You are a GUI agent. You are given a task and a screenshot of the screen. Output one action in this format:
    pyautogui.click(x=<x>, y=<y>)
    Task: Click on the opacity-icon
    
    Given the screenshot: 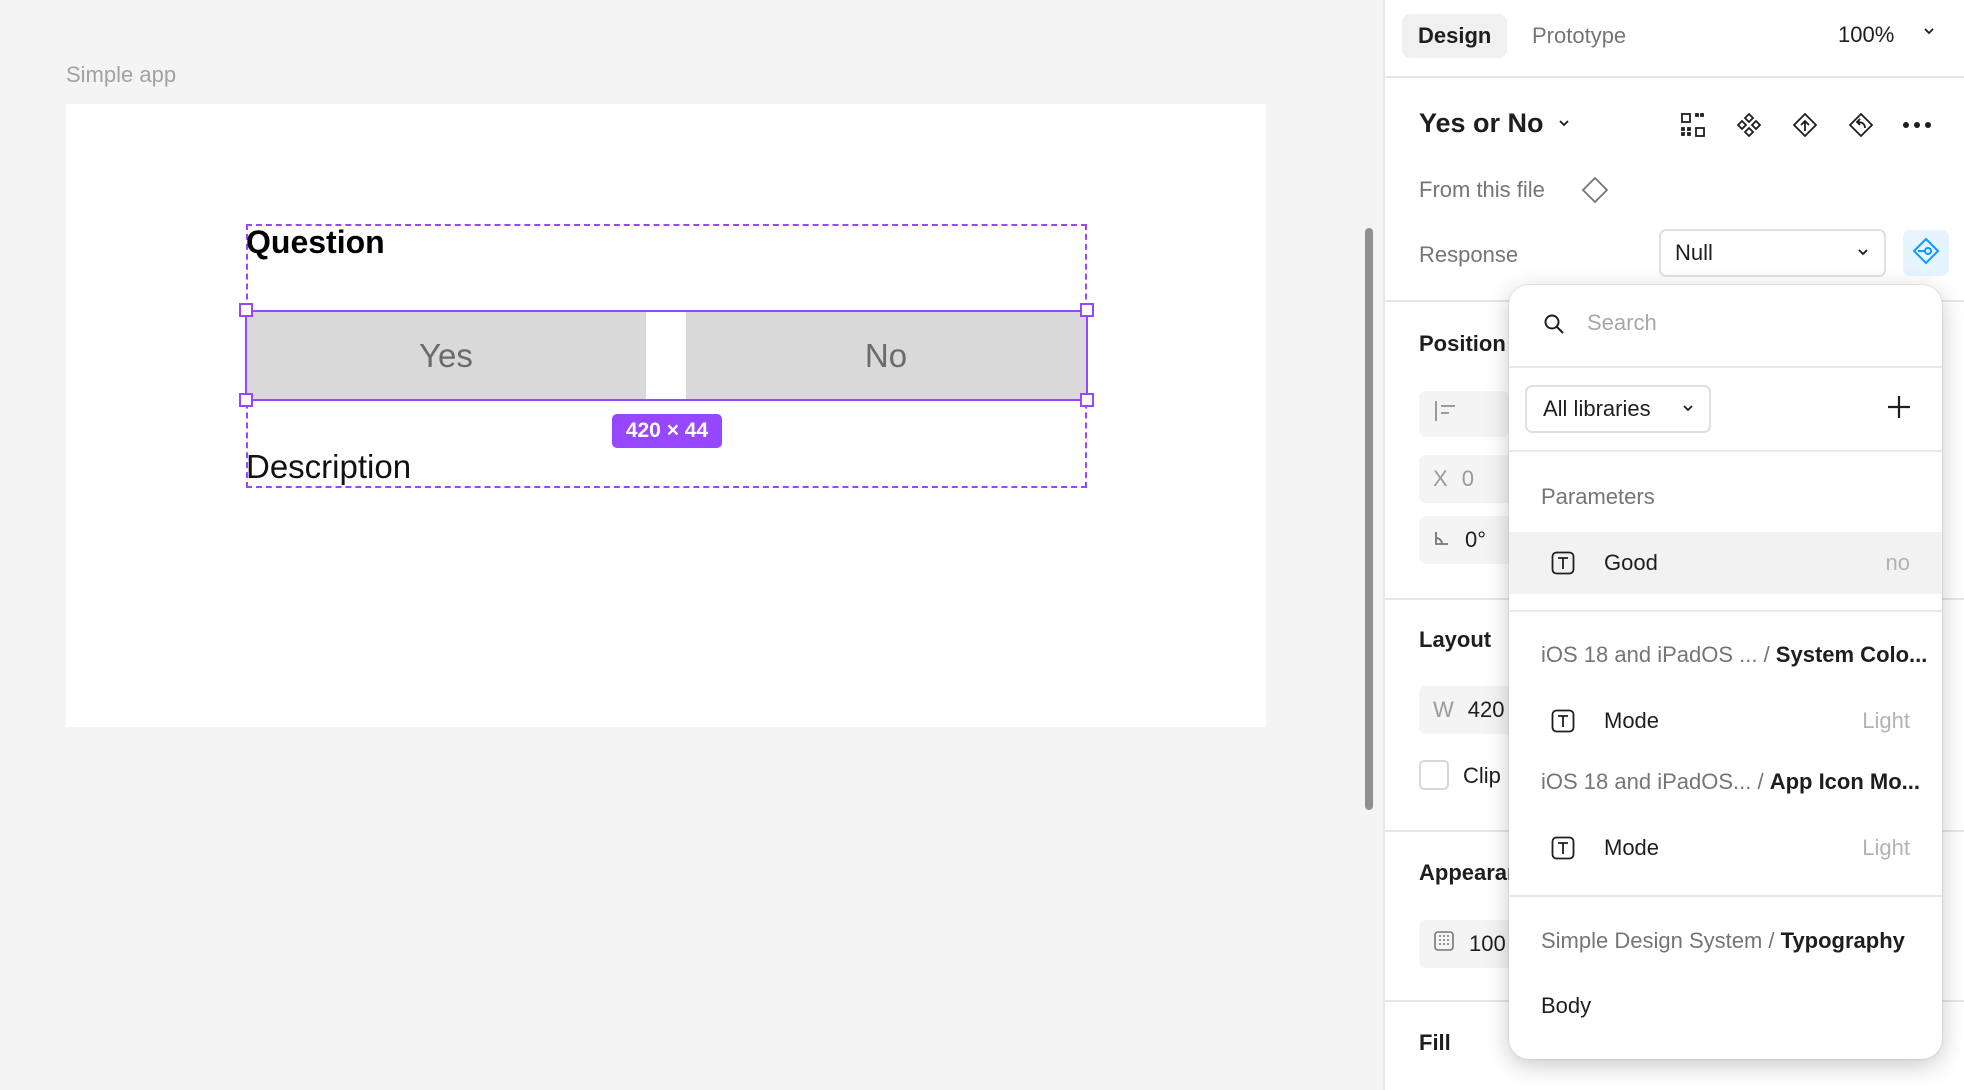 What is the action you would take?
    pyautogui.click(x=1444, y=944)
    